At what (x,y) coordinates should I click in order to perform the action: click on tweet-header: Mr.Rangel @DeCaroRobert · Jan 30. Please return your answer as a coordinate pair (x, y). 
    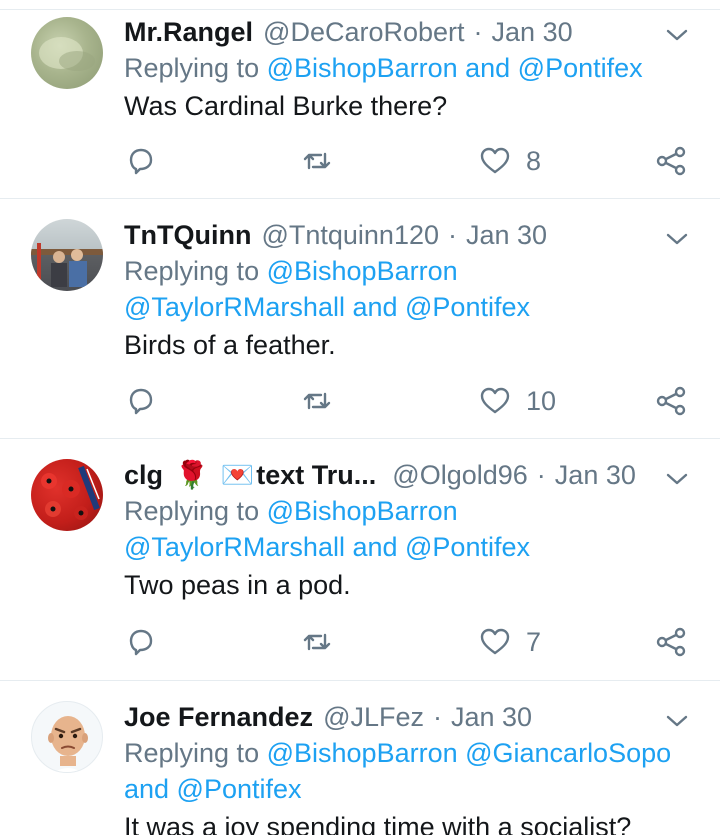
    Looking at the image, I should click on (404, 32).